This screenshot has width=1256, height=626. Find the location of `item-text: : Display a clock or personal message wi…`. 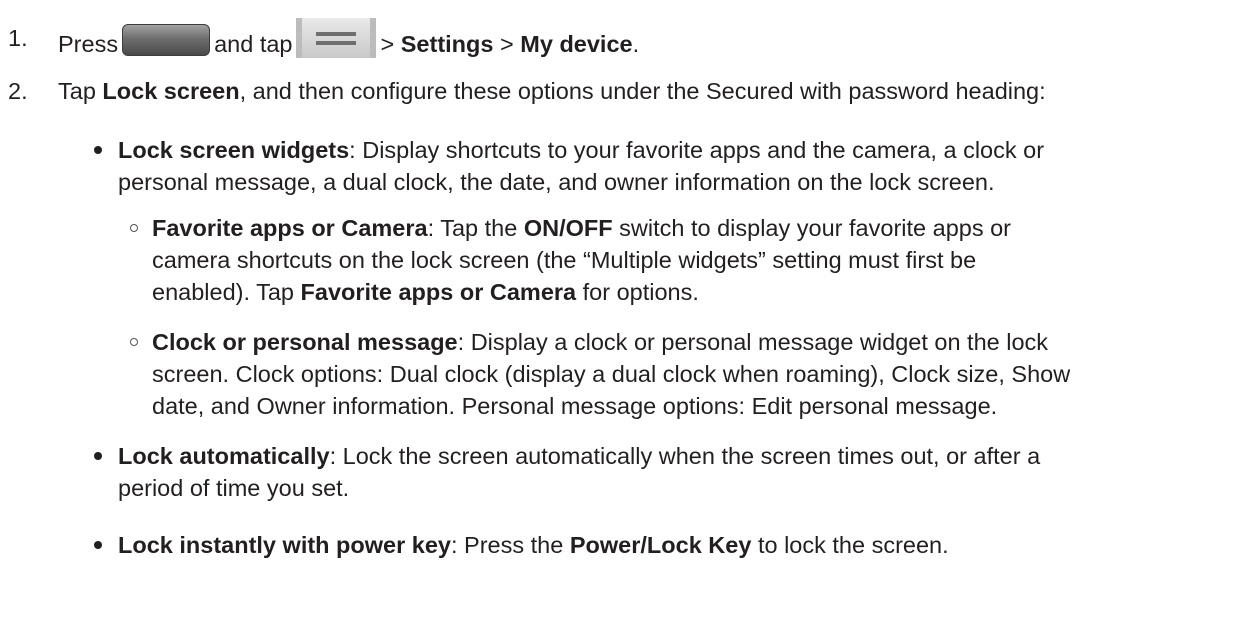

item-text: : Display a clock or personal message wi… is located at coordinates (753, 342).